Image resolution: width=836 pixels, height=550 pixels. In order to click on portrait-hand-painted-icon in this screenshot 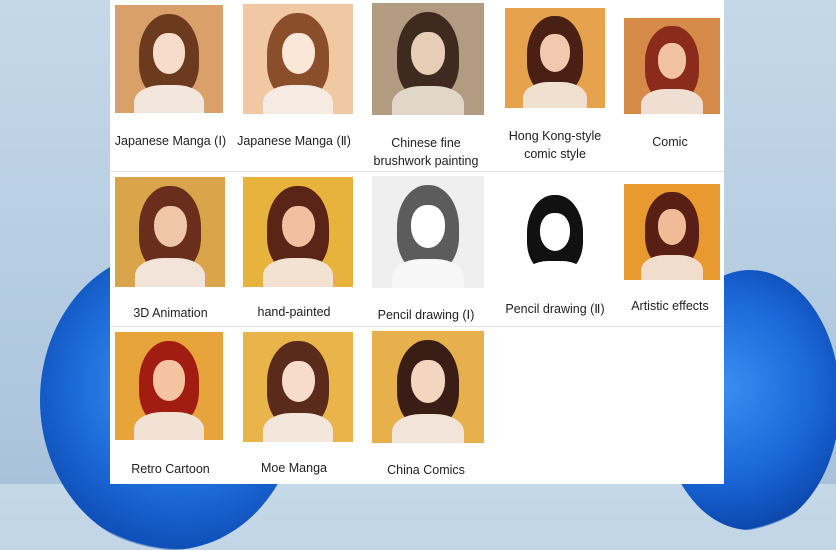, I will do `click(298, 232)`.